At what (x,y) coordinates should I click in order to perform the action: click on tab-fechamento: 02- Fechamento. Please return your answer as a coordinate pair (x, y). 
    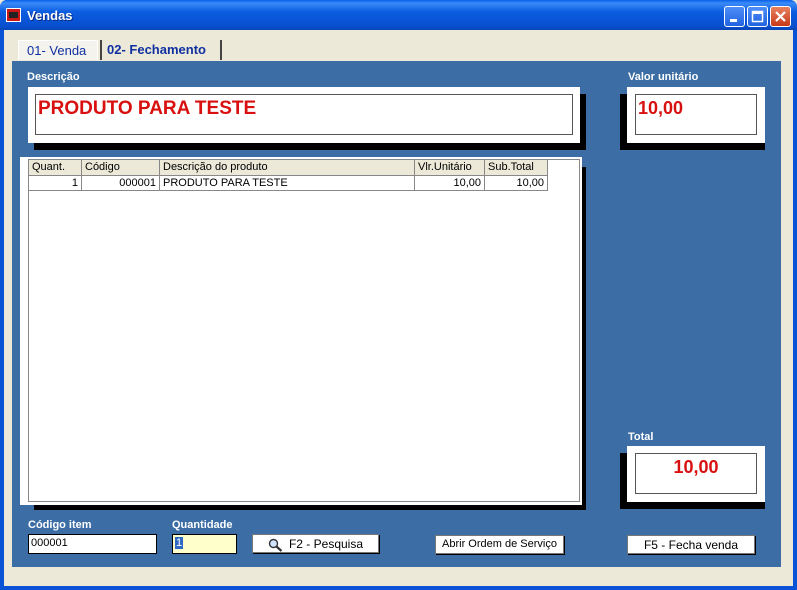
    Looking at the image, I should click on (161, 50).